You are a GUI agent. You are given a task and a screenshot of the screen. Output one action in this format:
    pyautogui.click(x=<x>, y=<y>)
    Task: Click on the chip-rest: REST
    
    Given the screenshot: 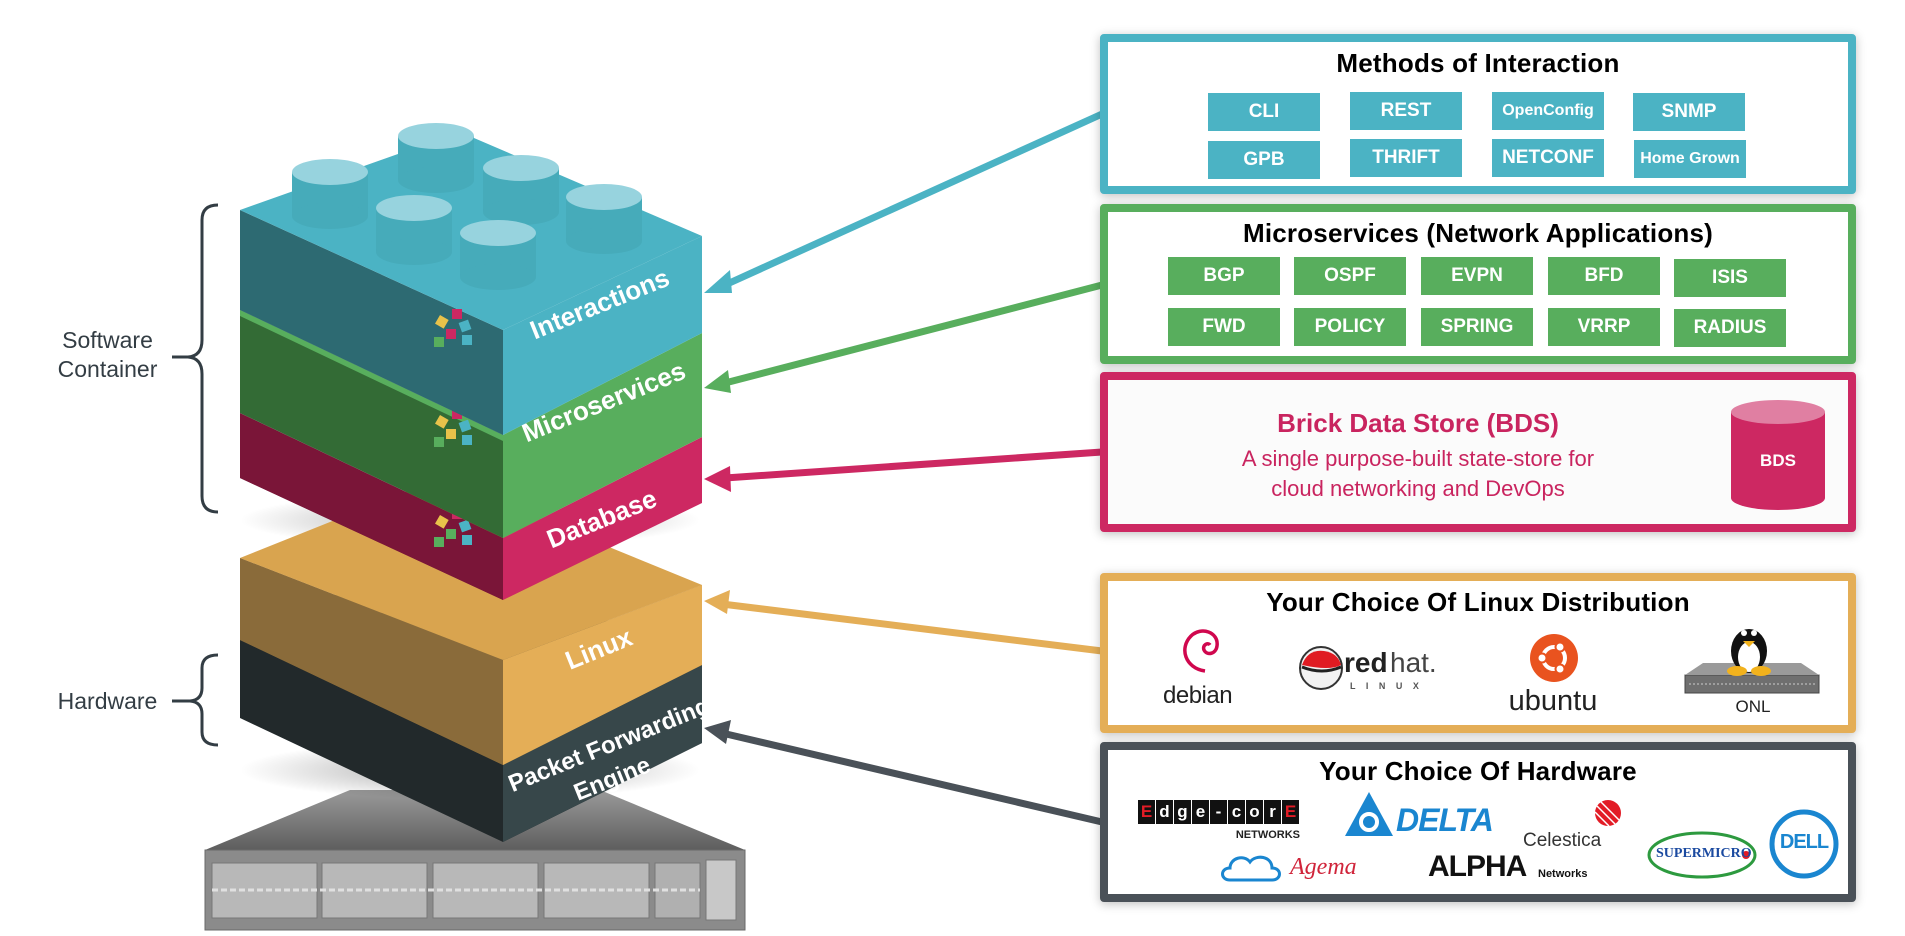 What is the action you would take?
    pyautogui.click(x=1406, y=111)
    